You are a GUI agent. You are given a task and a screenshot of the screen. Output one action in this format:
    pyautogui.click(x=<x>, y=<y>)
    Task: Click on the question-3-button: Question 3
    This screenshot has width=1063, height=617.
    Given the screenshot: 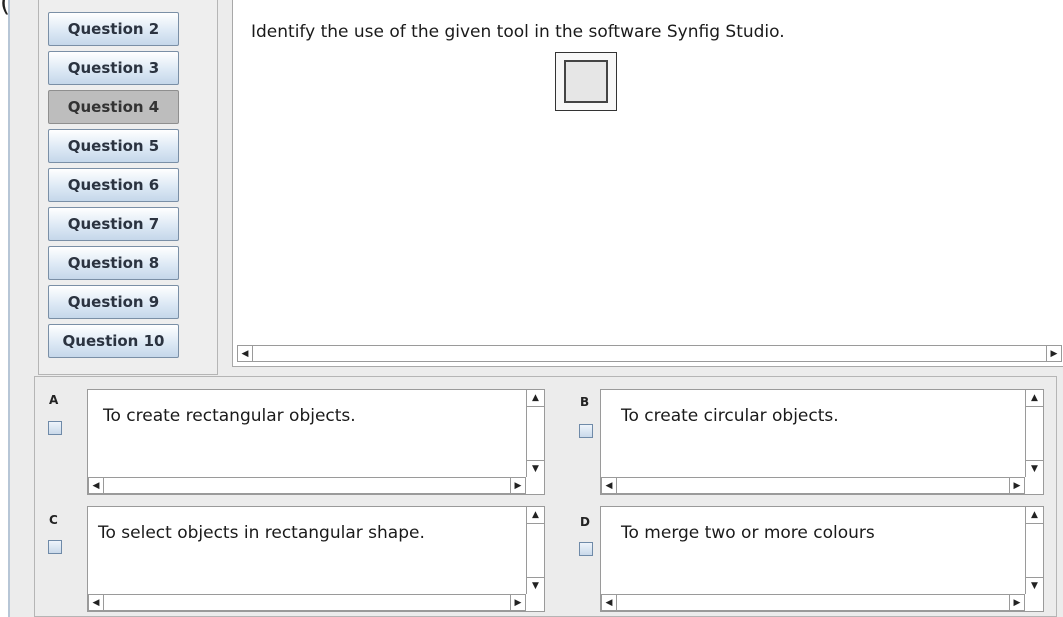 What is the action you would take?
    pyautogui.click(x=113, y=68)
    